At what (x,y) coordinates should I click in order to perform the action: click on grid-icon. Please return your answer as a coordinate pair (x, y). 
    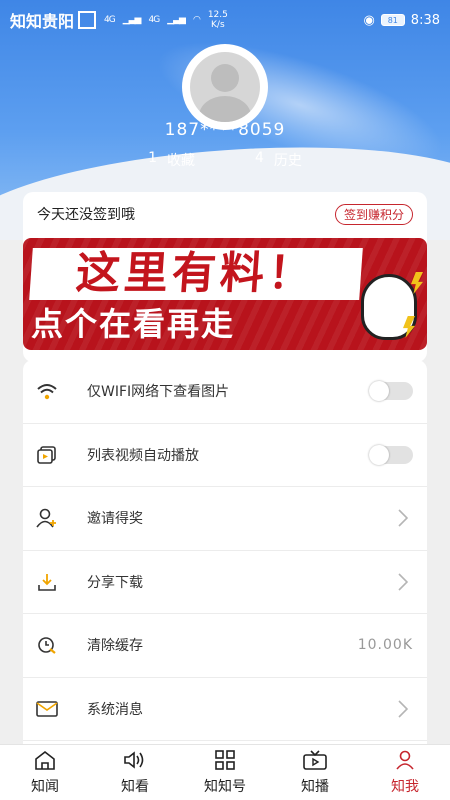
    Looking at the image, I should click on (225, 761).